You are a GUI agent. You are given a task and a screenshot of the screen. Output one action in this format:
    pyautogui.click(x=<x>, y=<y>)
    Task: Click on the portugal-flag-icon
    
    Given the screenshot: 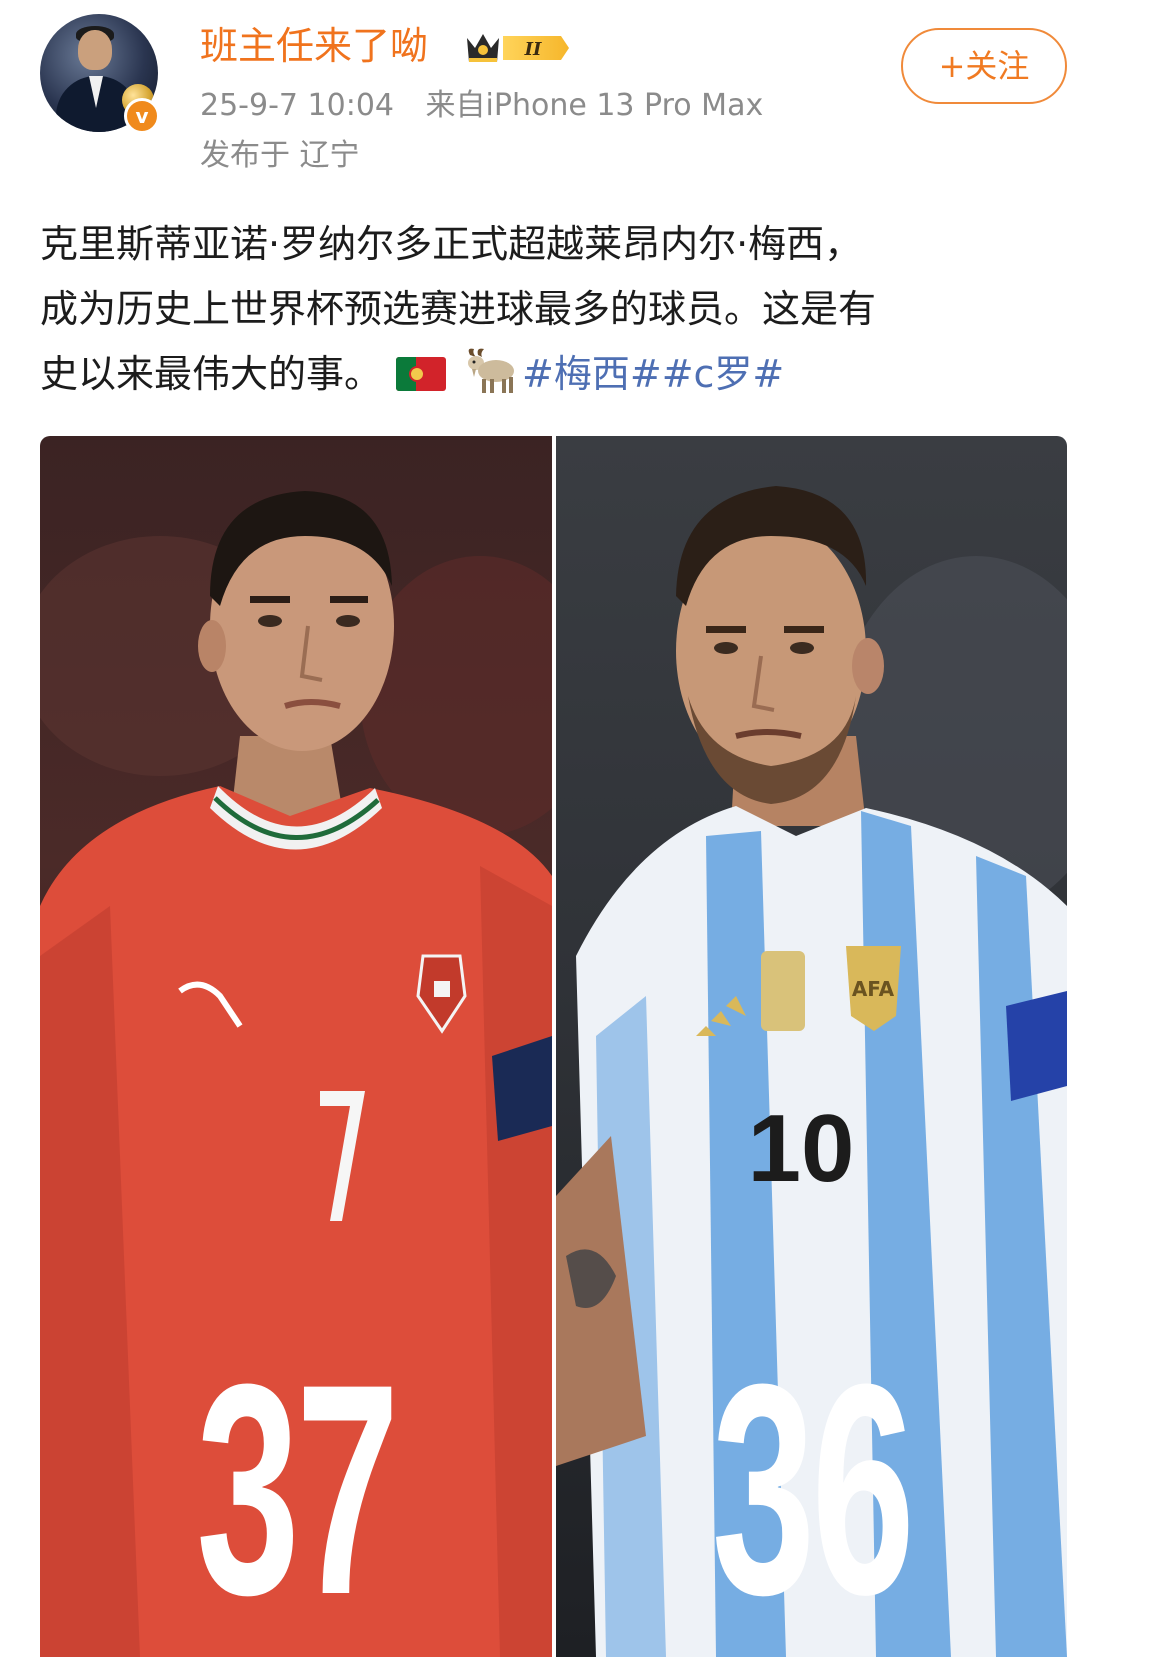 What is the action you would take?
    pyautogui.click(x=421, y=374)
    